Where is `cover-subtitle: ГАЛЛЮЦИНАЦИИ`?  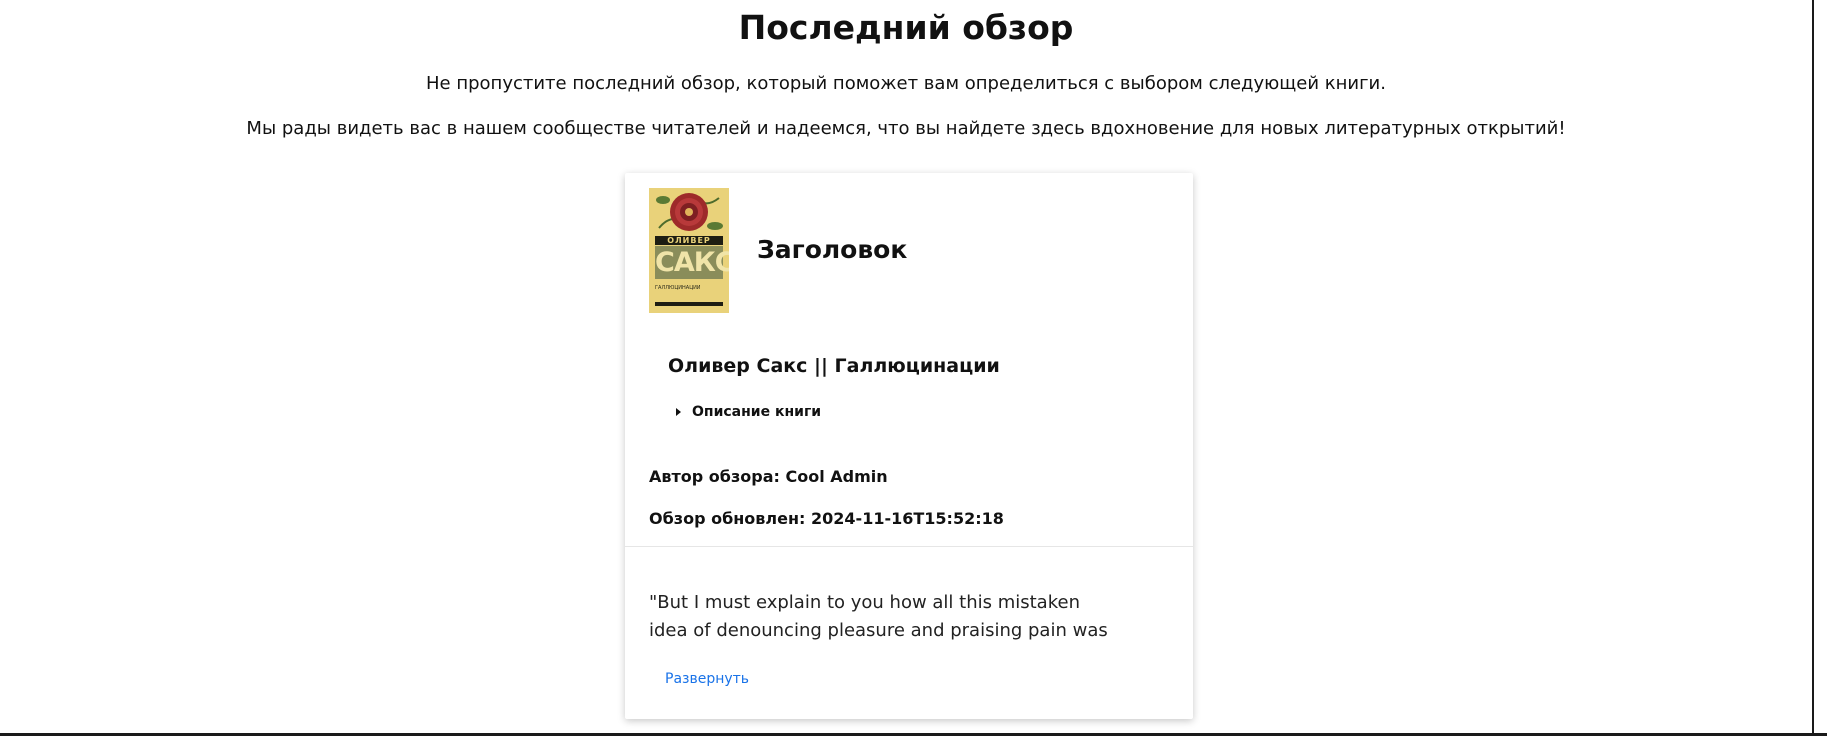
cover-subtitle: ГАЛЛЮЦИНАЦИИ is located at coordinates (678, 288).